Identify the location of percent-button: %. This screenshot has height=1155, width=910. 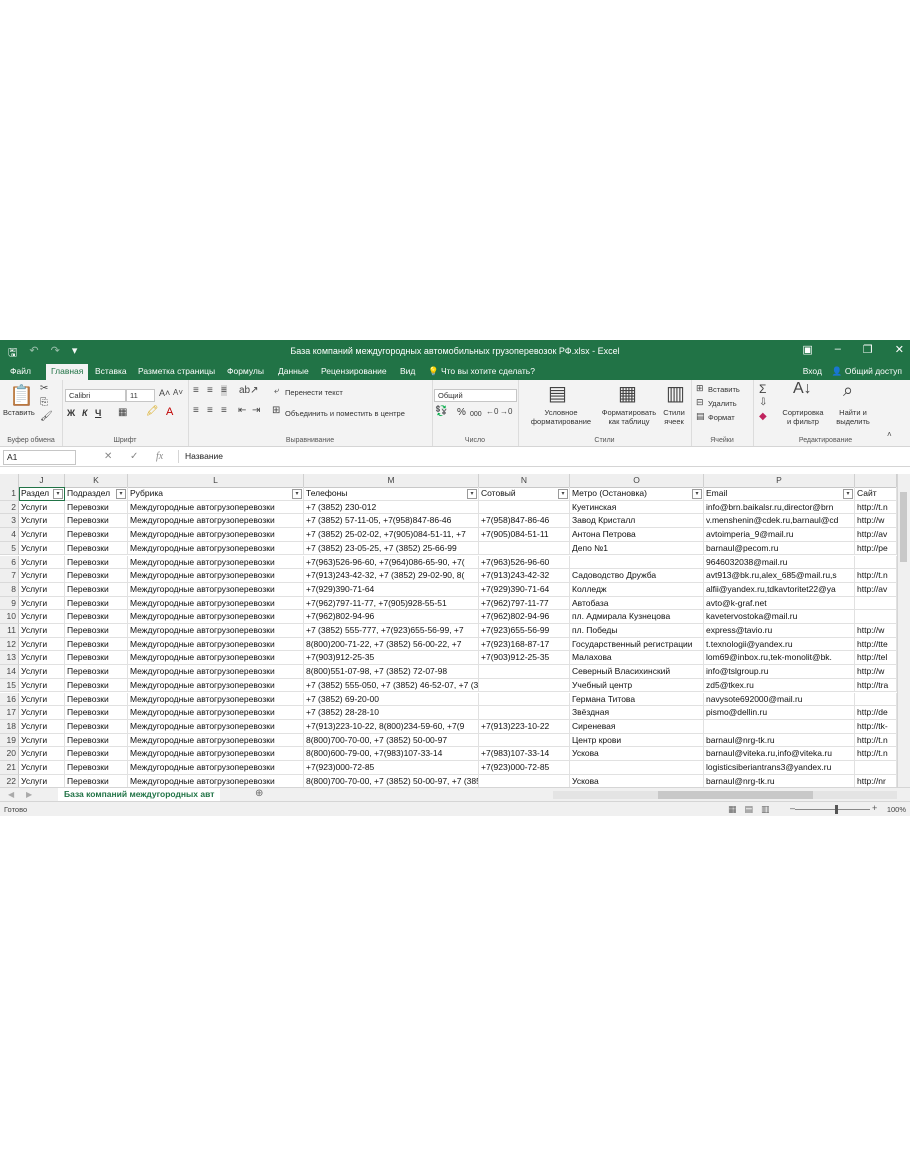
(461, 413).